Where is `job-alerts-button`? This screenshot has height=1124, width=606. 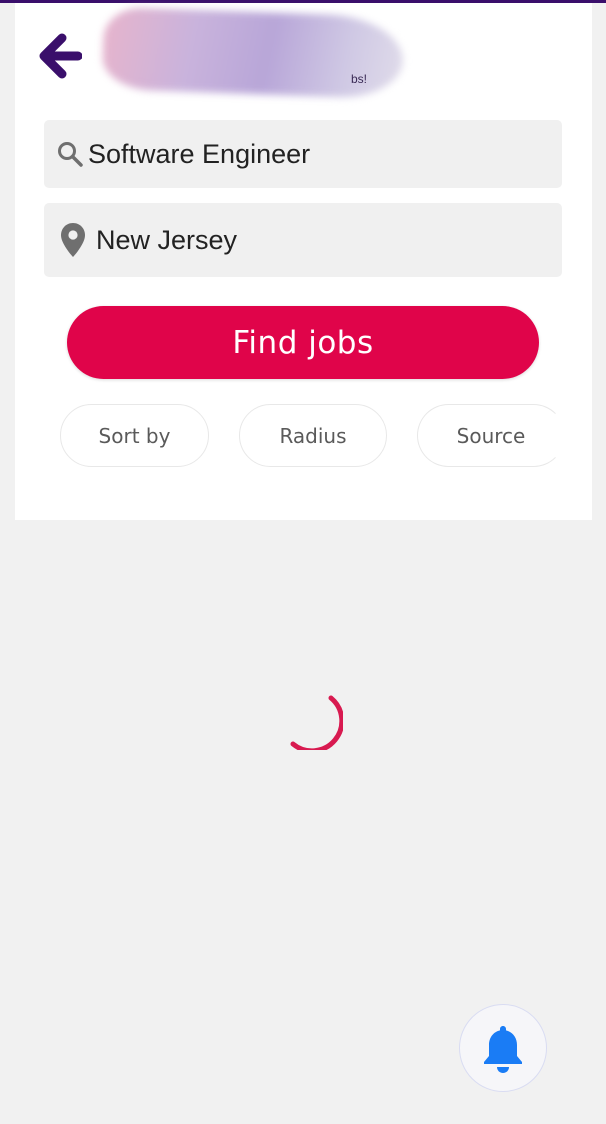
job-alerts-button is located at coordinates (503, 1048).